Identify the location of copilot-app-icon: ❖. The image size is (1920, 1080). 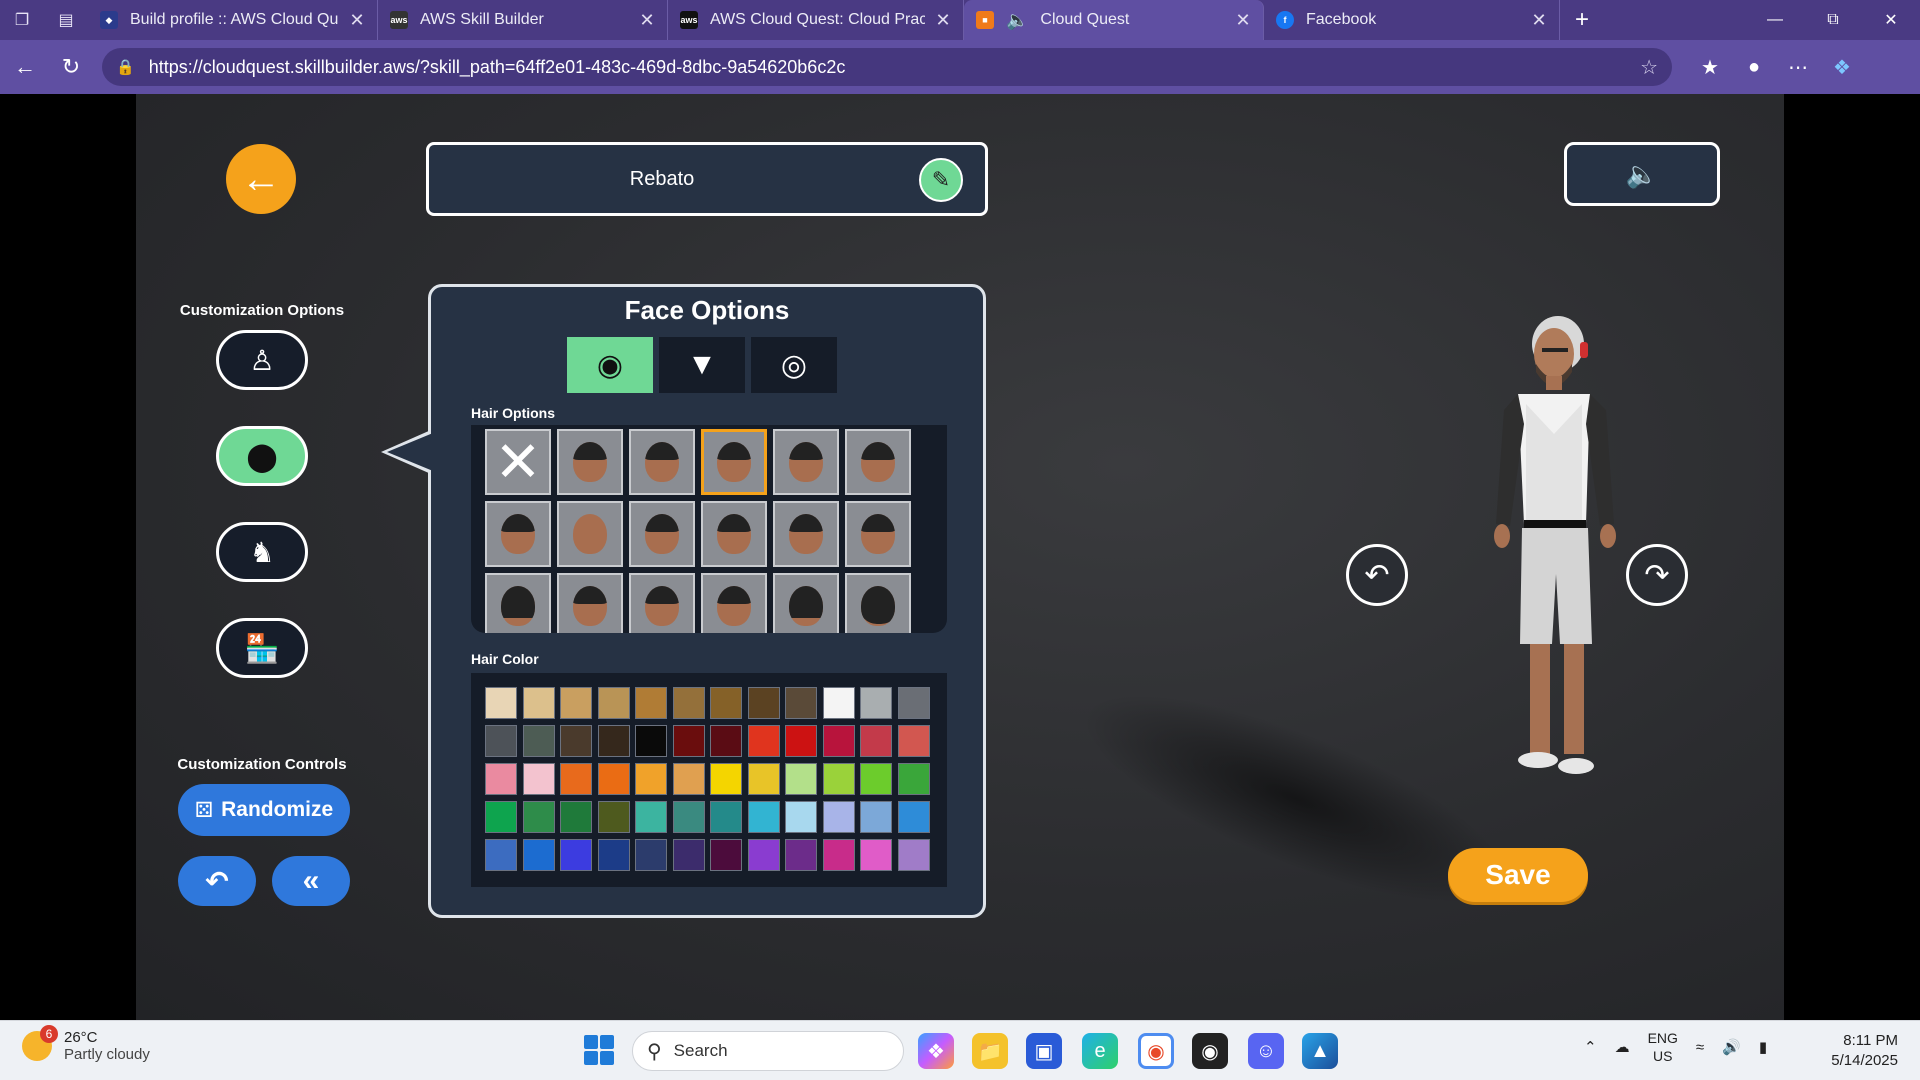
(936, 1051).